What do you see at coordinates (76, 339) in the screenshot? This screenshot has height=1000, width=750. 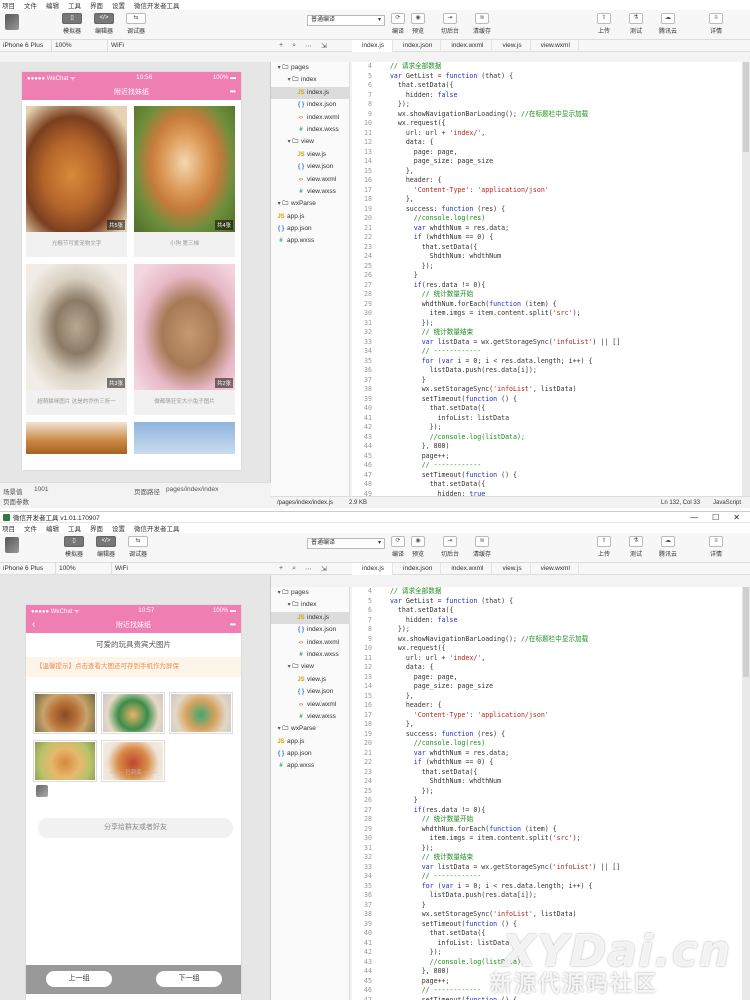 I see `photo-card: 共3张 超萌猫咪图片 这是的乔伤三折一` at bounding box center [76, 339].